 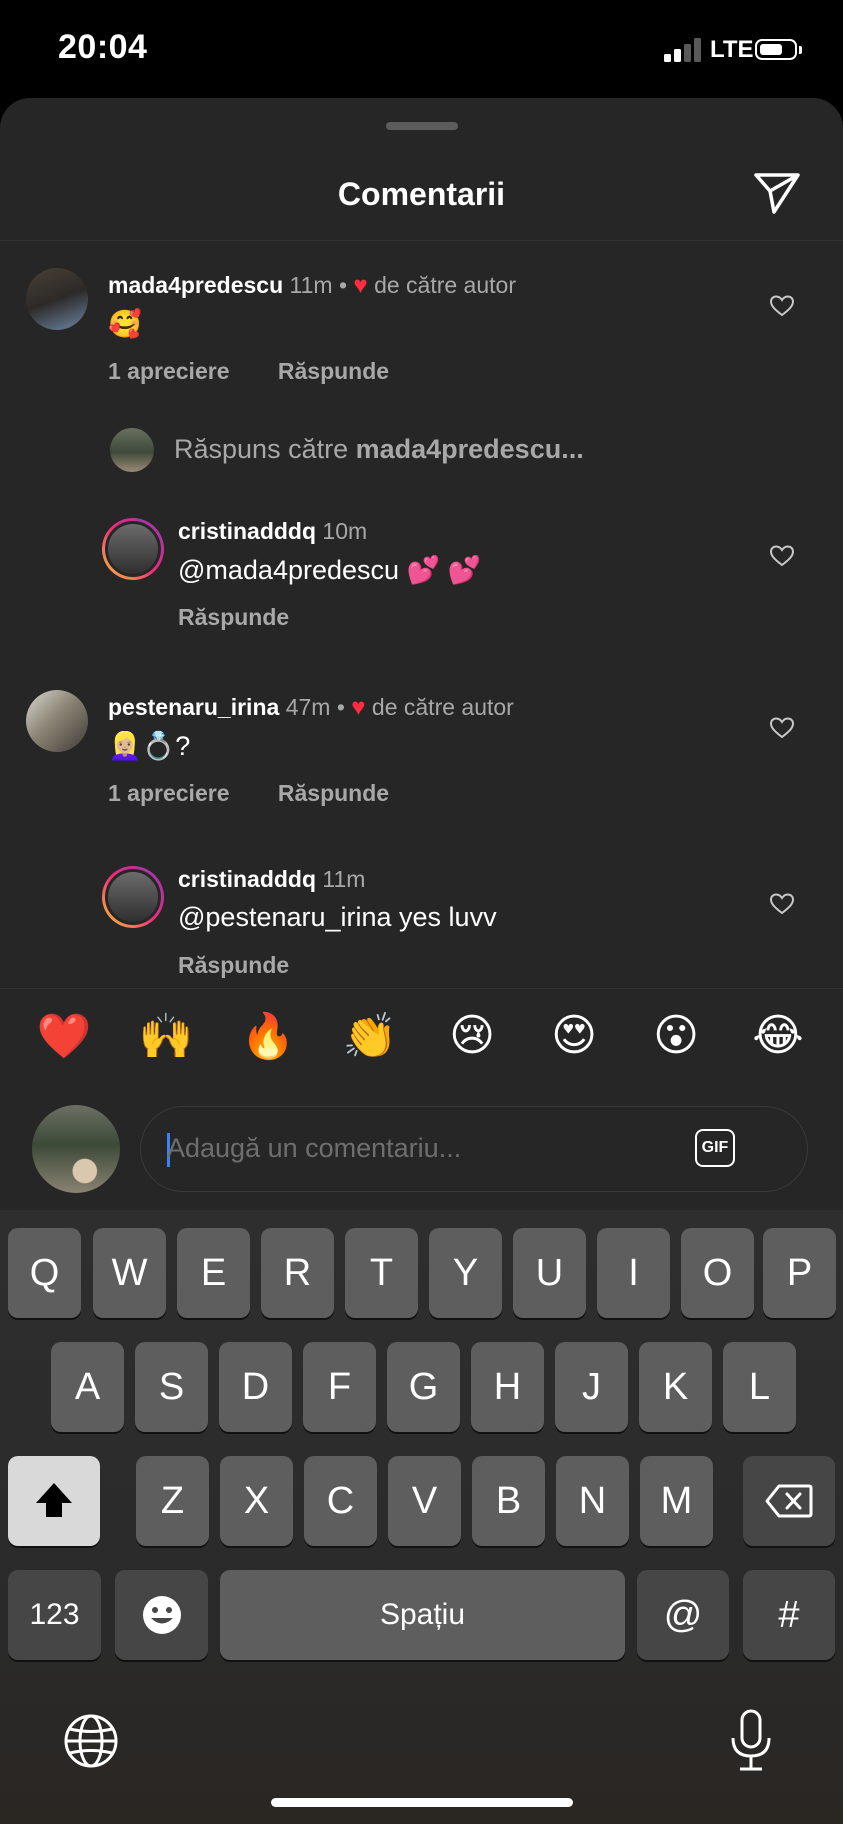 I want to click on emoji-button: 😢, so click(x=472, y=1035).